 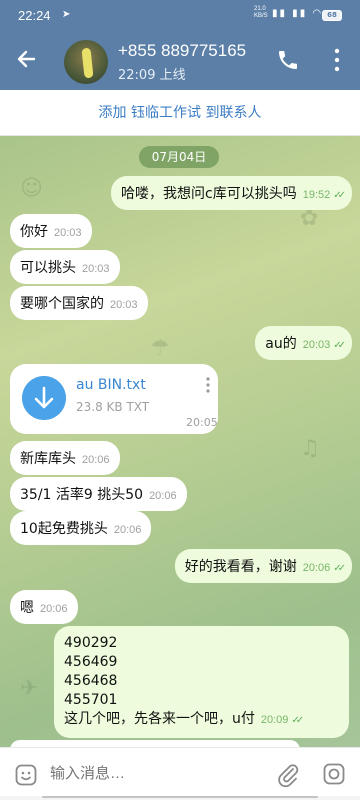 I want to click on gesture-nav-bar, so click(x=180, y=798).